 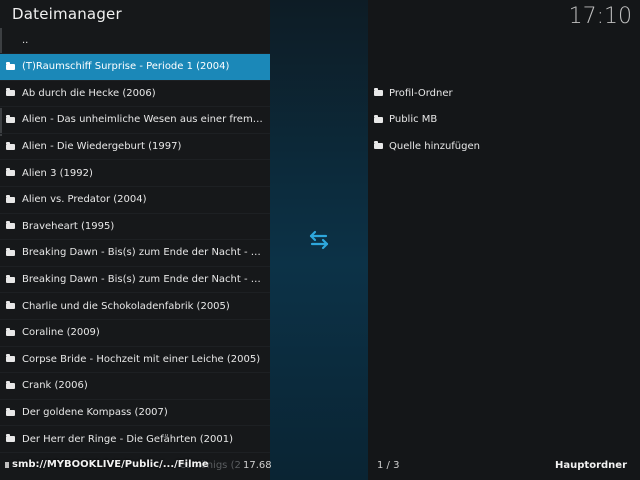 I want to click on item-label: Braveheart (1995), so click(x=68, y=226).